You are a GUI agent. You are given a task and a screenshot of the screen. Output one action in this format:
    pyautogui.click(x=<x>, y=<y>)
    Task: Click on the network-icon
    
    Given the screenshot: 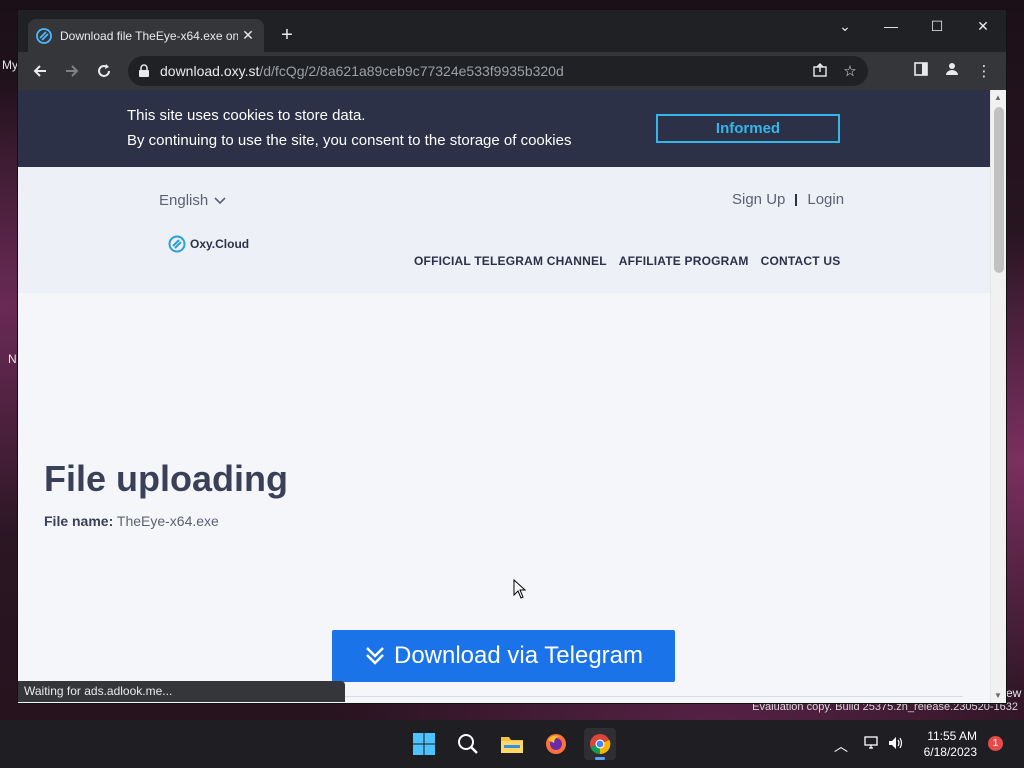 What is the action you would take?
    pyautogui.click(x=872, y=744)
    